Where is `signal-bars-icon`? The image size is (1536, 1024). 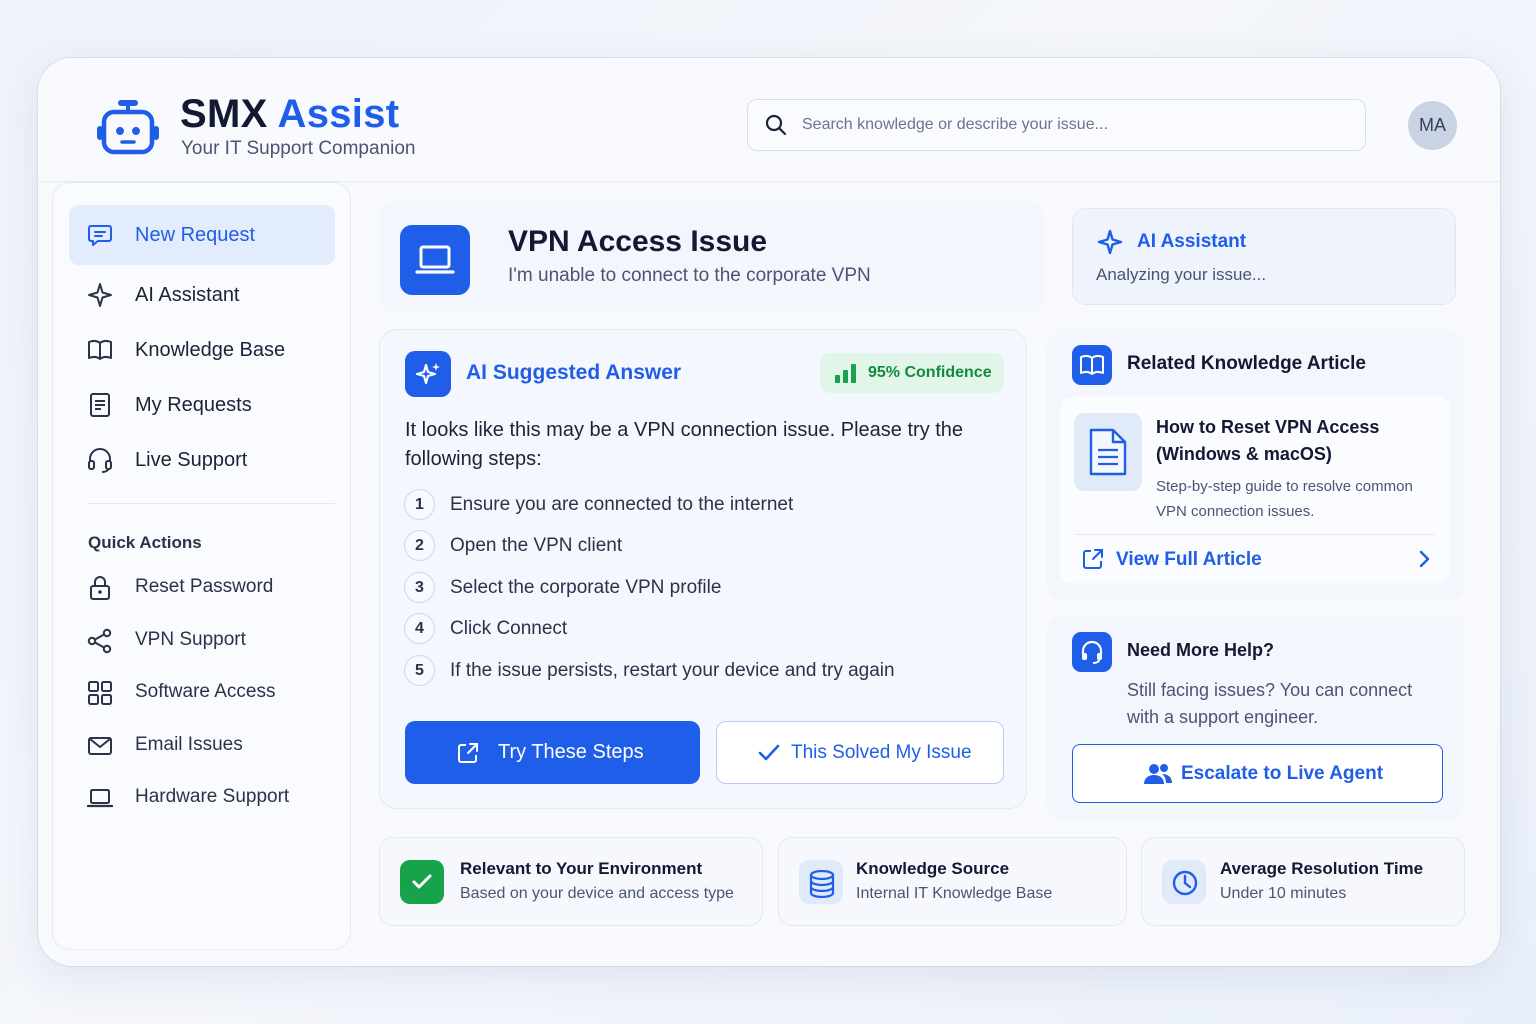
signal-bars-icon is located at coordinates (845, 373).